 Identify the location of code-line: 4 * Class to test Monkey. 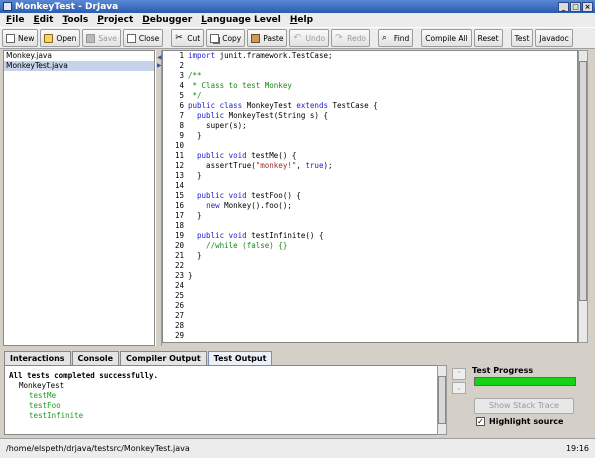
(370, 86).